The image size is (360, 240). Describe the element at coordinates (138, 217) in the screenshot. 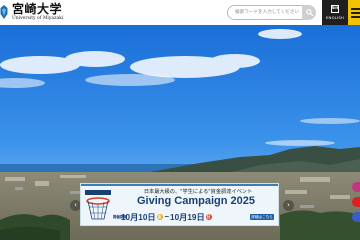

I see `start-date: 10月10日` at that location.